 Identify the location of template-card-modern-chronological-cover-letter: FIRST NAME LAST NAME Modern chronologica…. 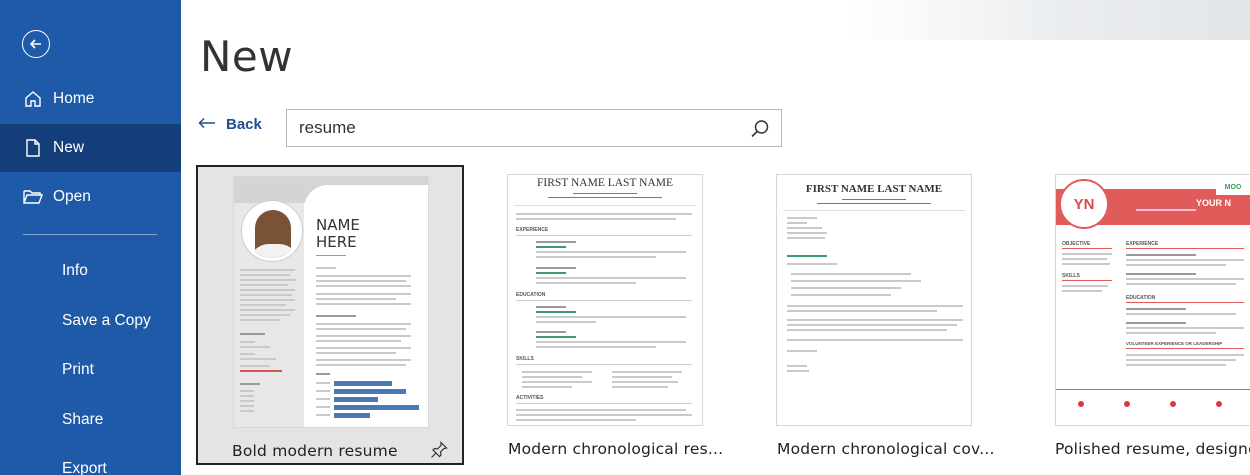
(883, 315).